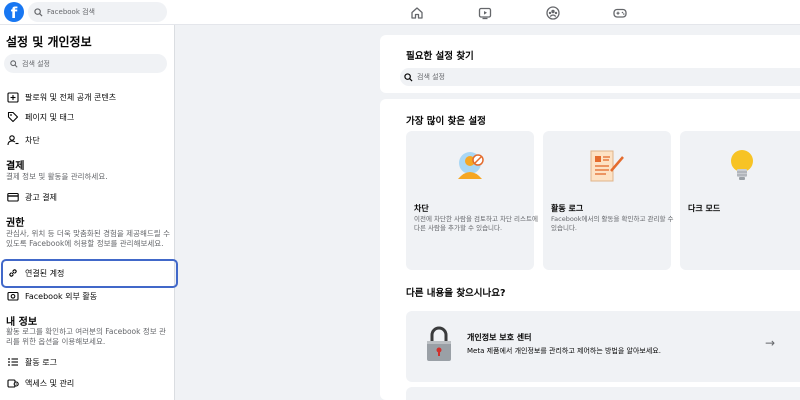 The width and height of the screenshot is (800, 400). Describe the element at coordinates (14, 12) in the screenshot. I see `facebook-logo: f` at that location.